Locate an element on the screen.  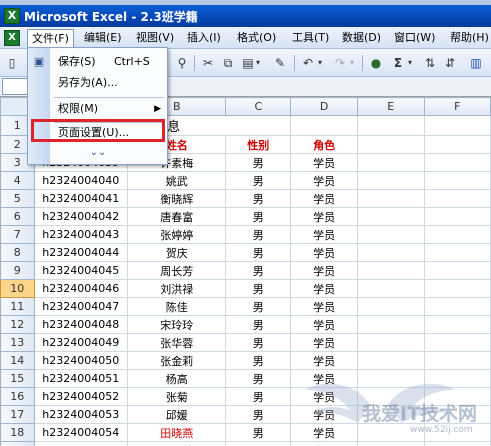
student-name-cell: 田晓燕 is located at coordinates (177, 432).